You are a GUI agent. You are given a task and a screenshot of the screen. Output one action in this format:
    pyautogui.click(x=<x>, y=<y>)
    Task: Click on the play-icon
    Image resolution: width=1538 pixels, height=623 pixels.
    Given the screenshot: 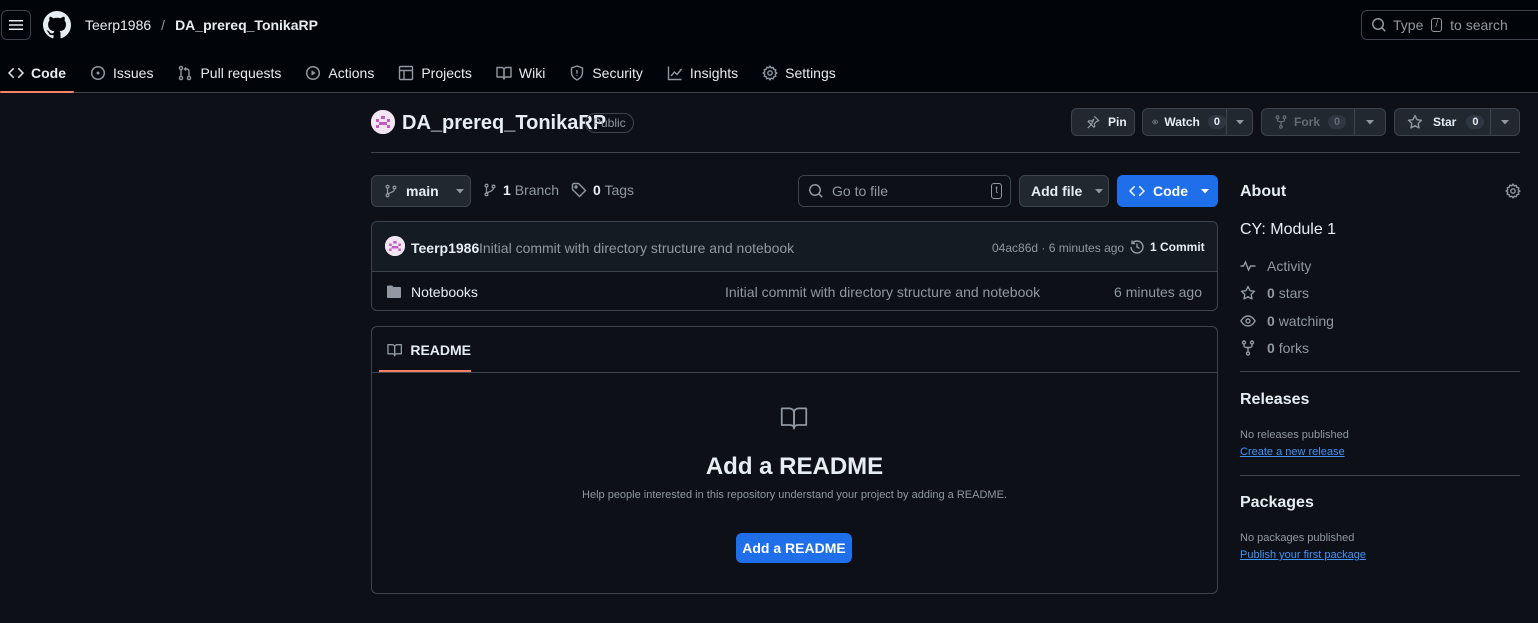 What is the action you would take?
    pyautogui.click(x=313, y=73)
    